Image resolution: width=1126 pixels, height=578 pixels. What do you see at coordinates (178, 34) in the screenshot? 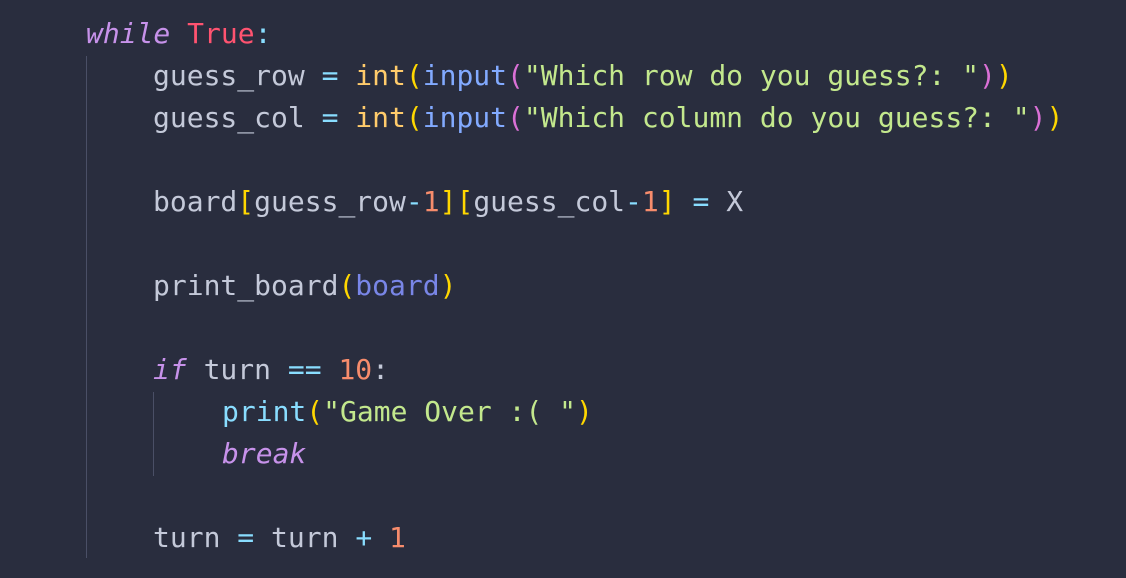
I see `code-line-1: while True:` at bounding box center [178, 34].